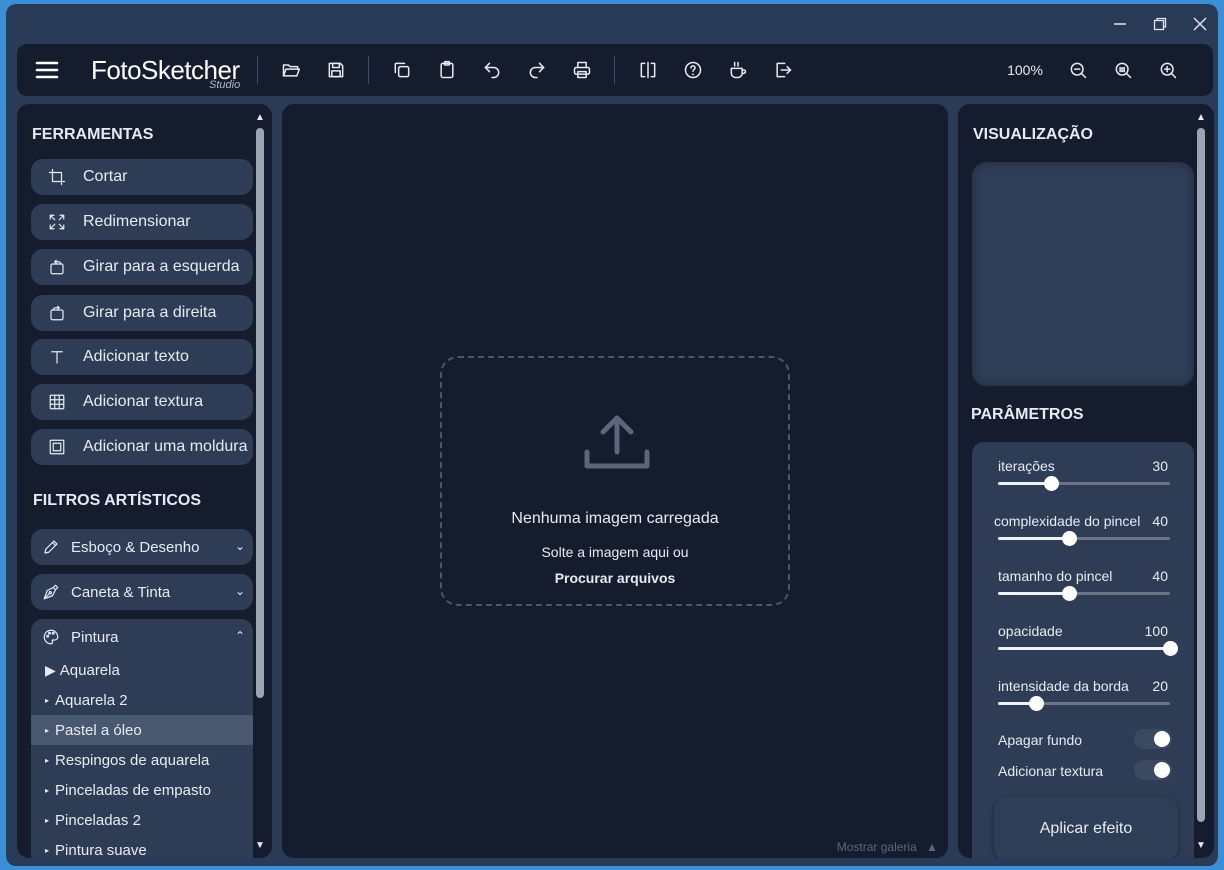  I want to click on undo-icon, so click(491, 70).